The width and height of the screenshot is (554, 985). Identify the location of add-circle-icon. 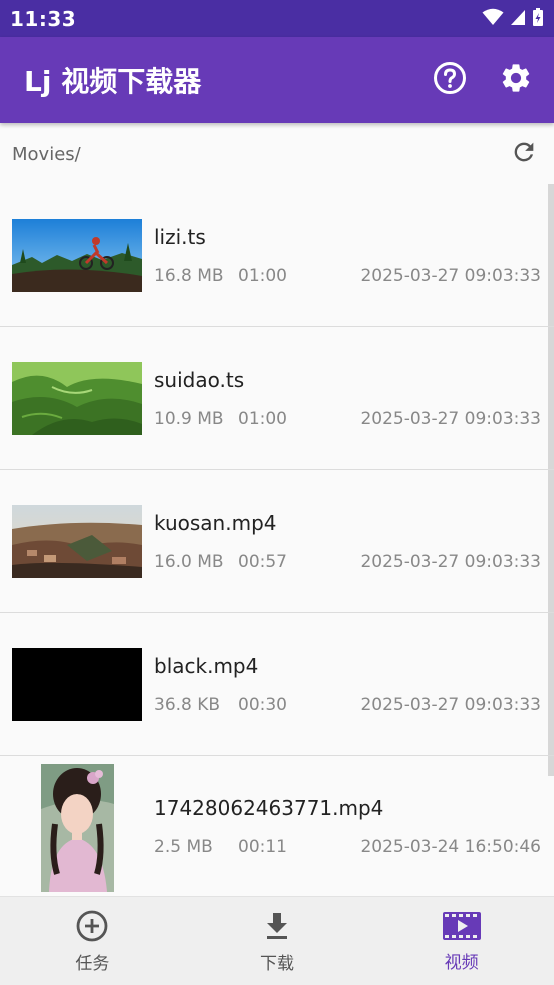
(92, 928).